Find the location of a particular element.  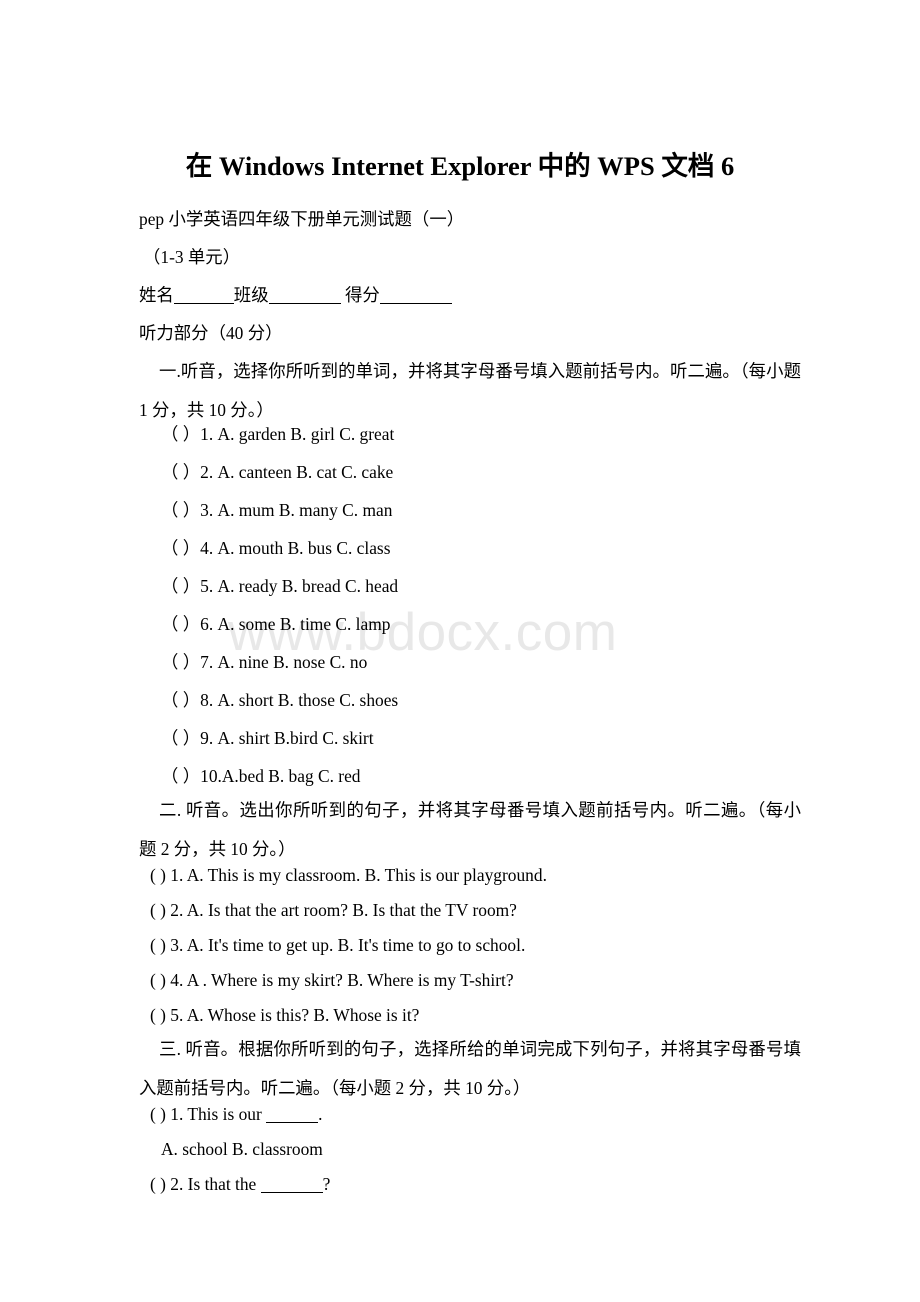

section-three-item-1-choices: A. school B. classroom is located at coordinates (242, 1149).